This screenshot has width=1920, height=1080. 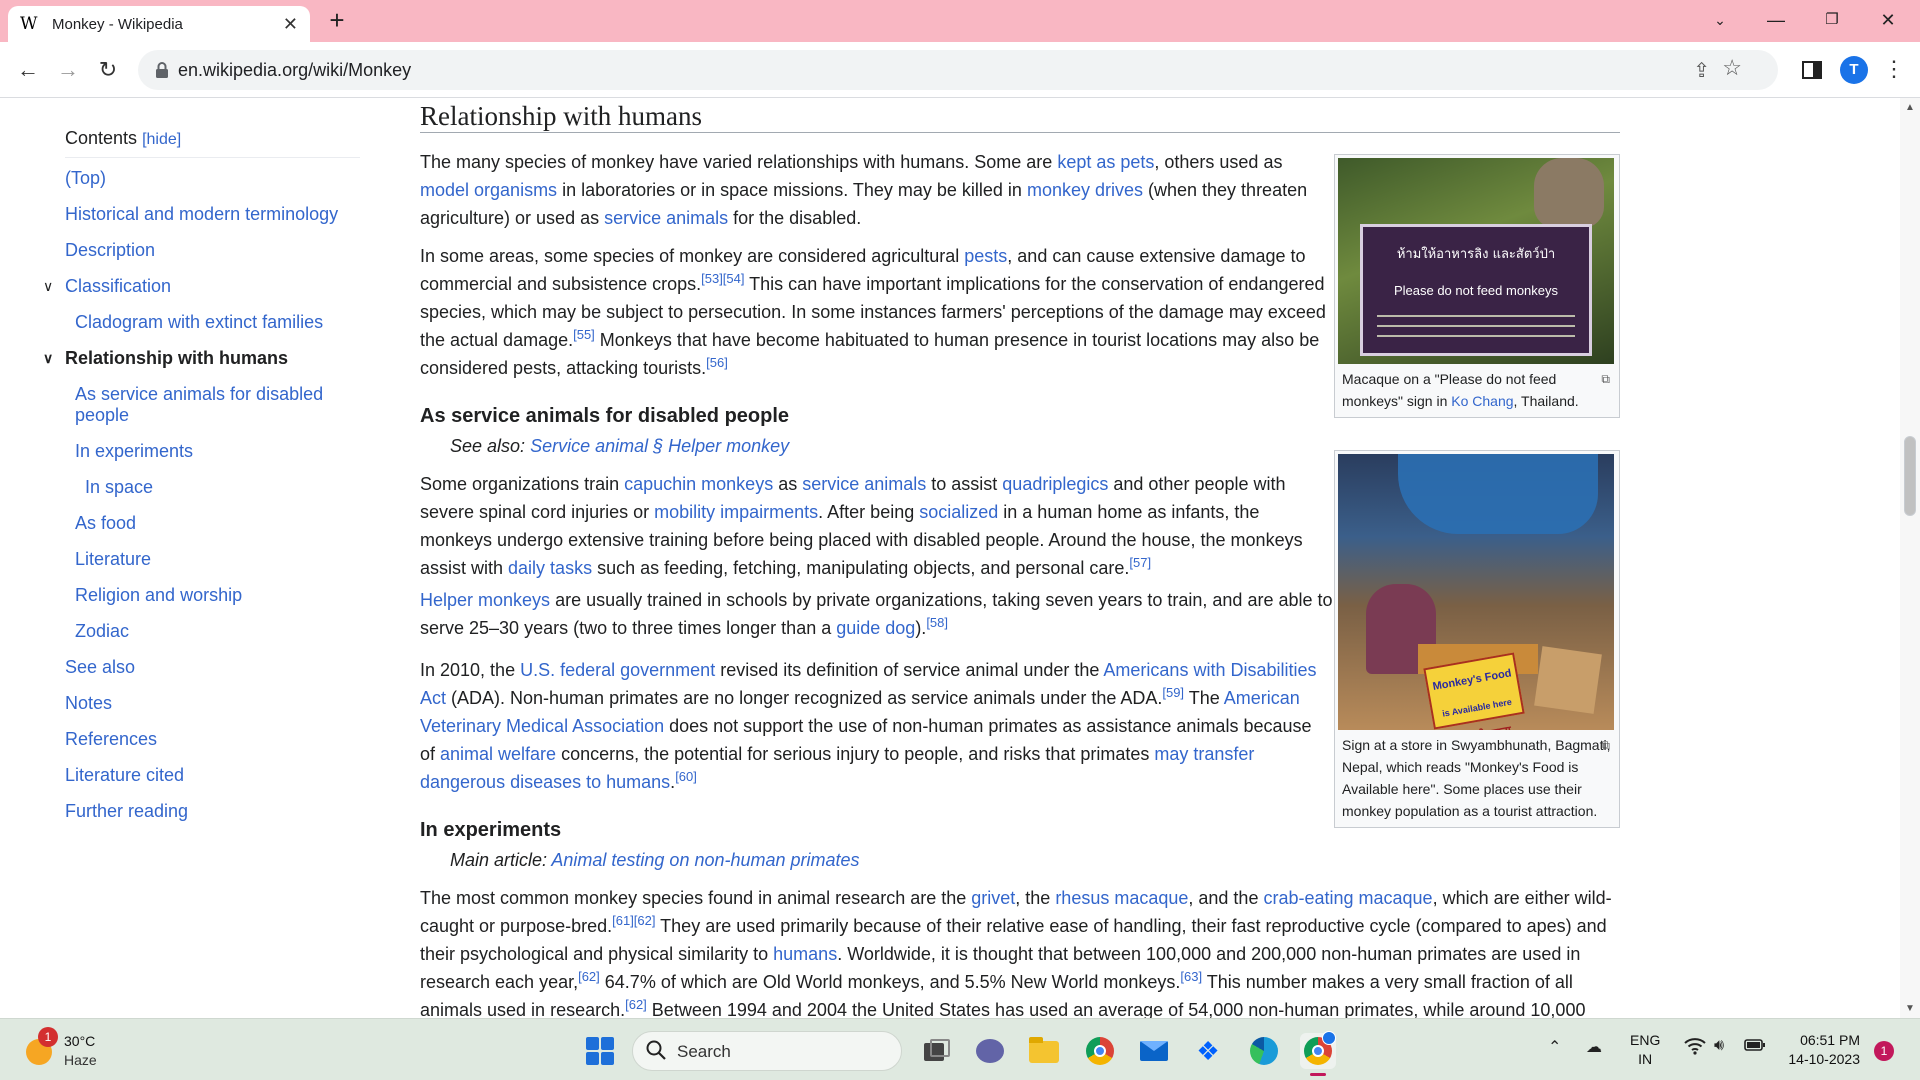 I want to click on link-grivet: grivet, so click(x=993, y=898).